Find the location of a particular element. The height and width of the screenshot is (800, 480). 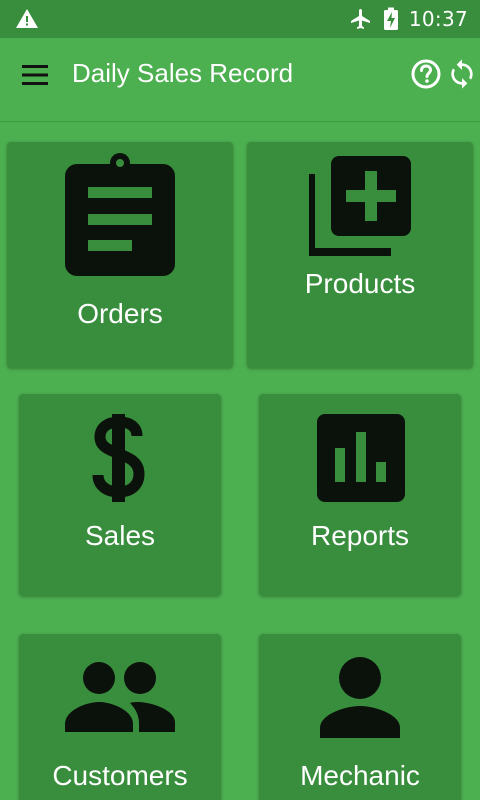

tile-orders: Orders is located at coordinates (120, 255).